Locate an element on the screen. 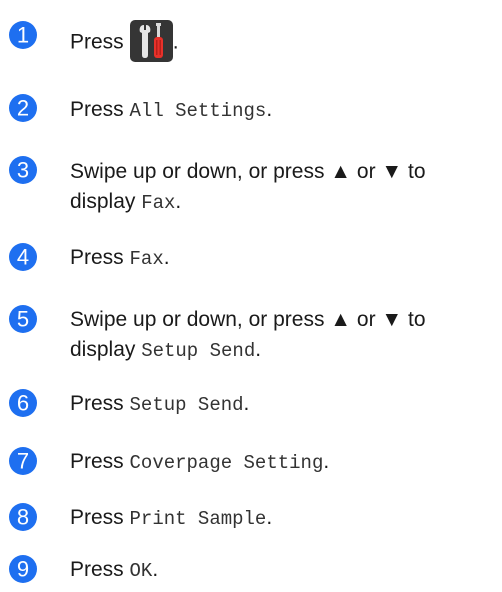  step-instruction: Press Print Sample. is located at coordinates (285, 518).